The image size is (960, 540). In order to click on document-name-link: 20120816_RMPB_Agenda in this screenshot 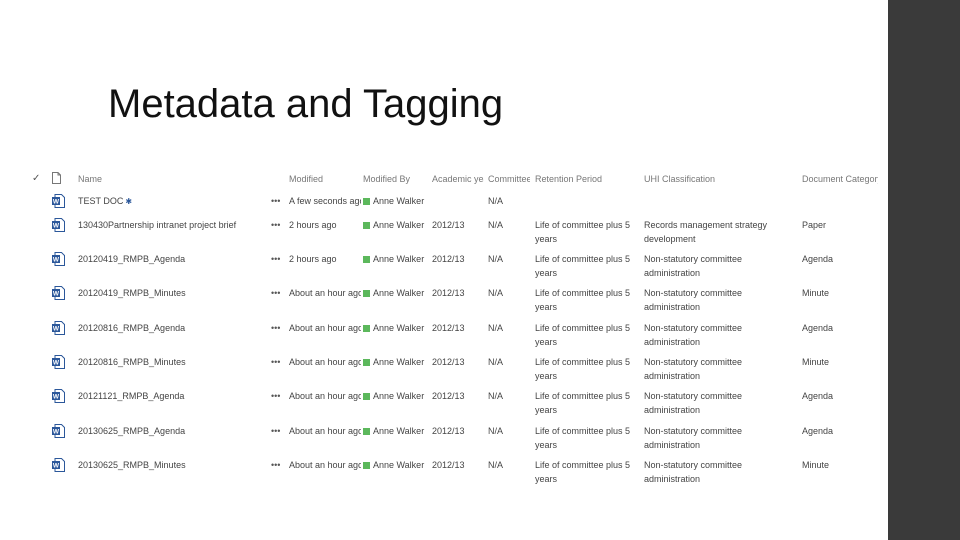, I will do `click(171, 328)`.